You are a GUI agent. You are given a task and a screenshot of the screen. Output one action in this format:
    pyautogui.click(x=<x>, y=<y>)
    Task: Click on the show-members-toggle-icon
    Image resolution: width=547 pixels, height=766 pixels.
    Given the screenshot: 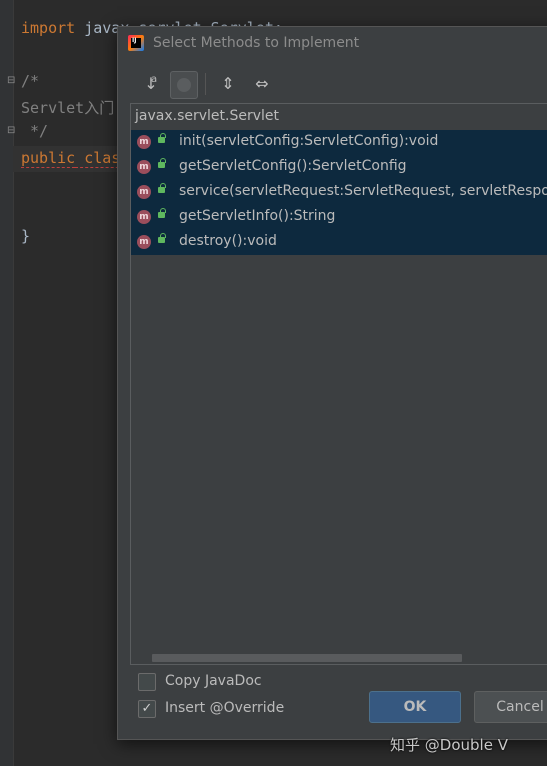 What is the action you would take?
    pyautogui.click(x=184, y=85)
    